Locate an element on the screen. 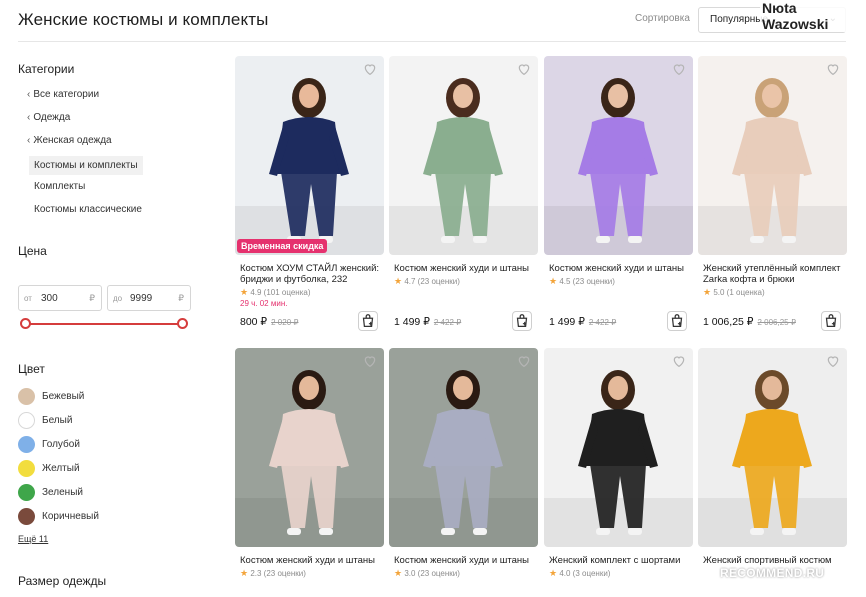  more-colors-link: Ещё 11 is located at coordinates (33, 539).